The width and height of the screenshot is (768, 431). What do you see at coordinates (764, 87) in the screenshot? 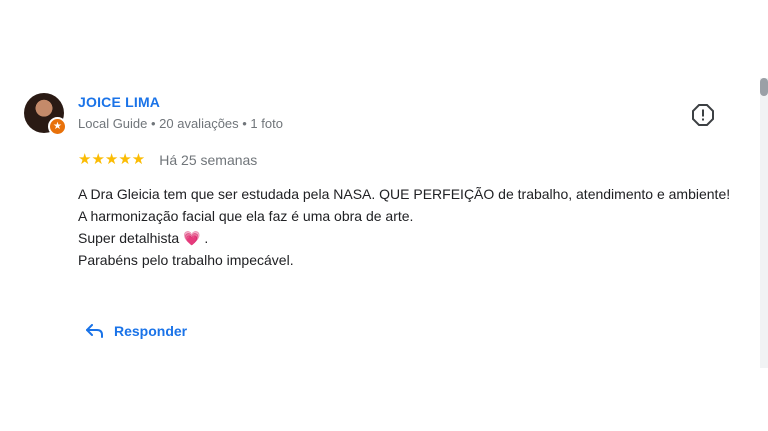
I see `scrollbar-thumb` at bounding box center [764, 87].